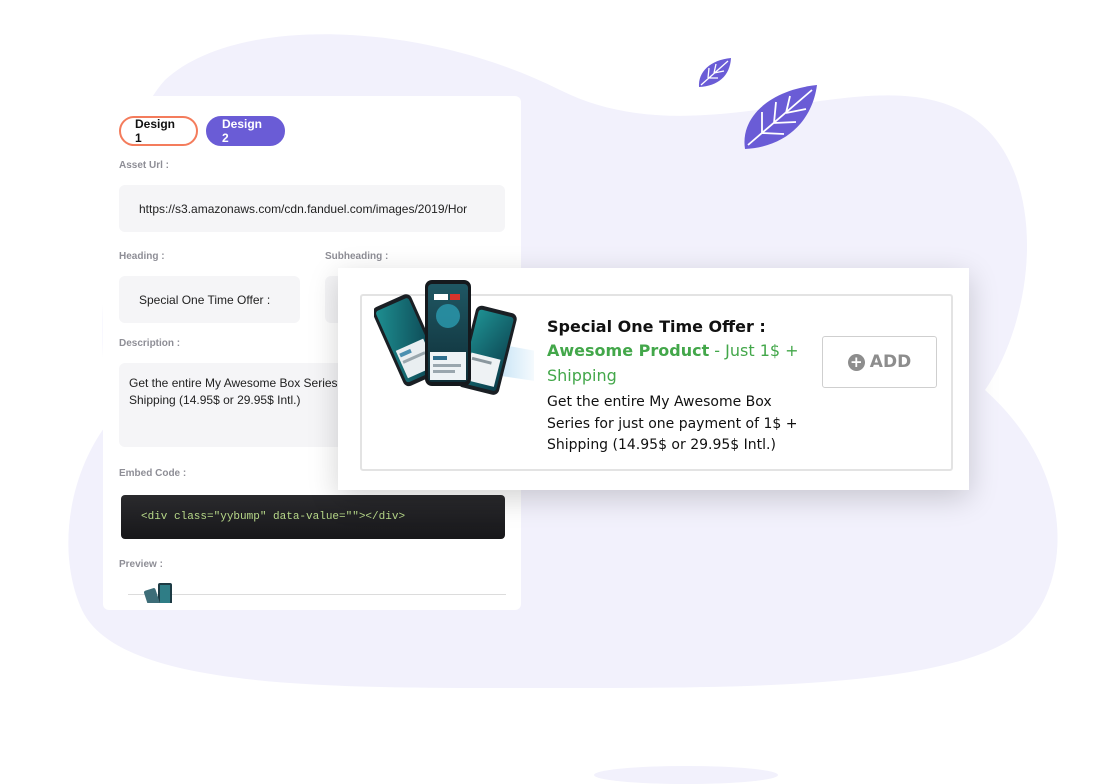 The height and width of the screenshot is (784, 1113). I want to click on heading-input: Special One Time Offer :, so click(209, 299).